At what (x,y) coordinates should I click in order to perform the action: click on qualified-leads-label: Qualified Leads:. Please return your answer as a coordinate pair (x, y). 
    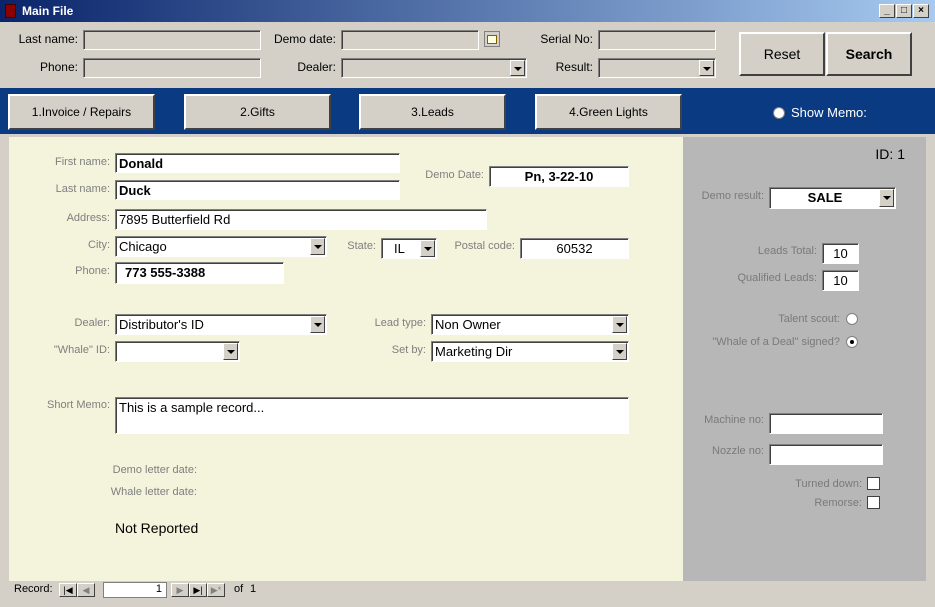
    Looking at the image, I should click on (777, 278).